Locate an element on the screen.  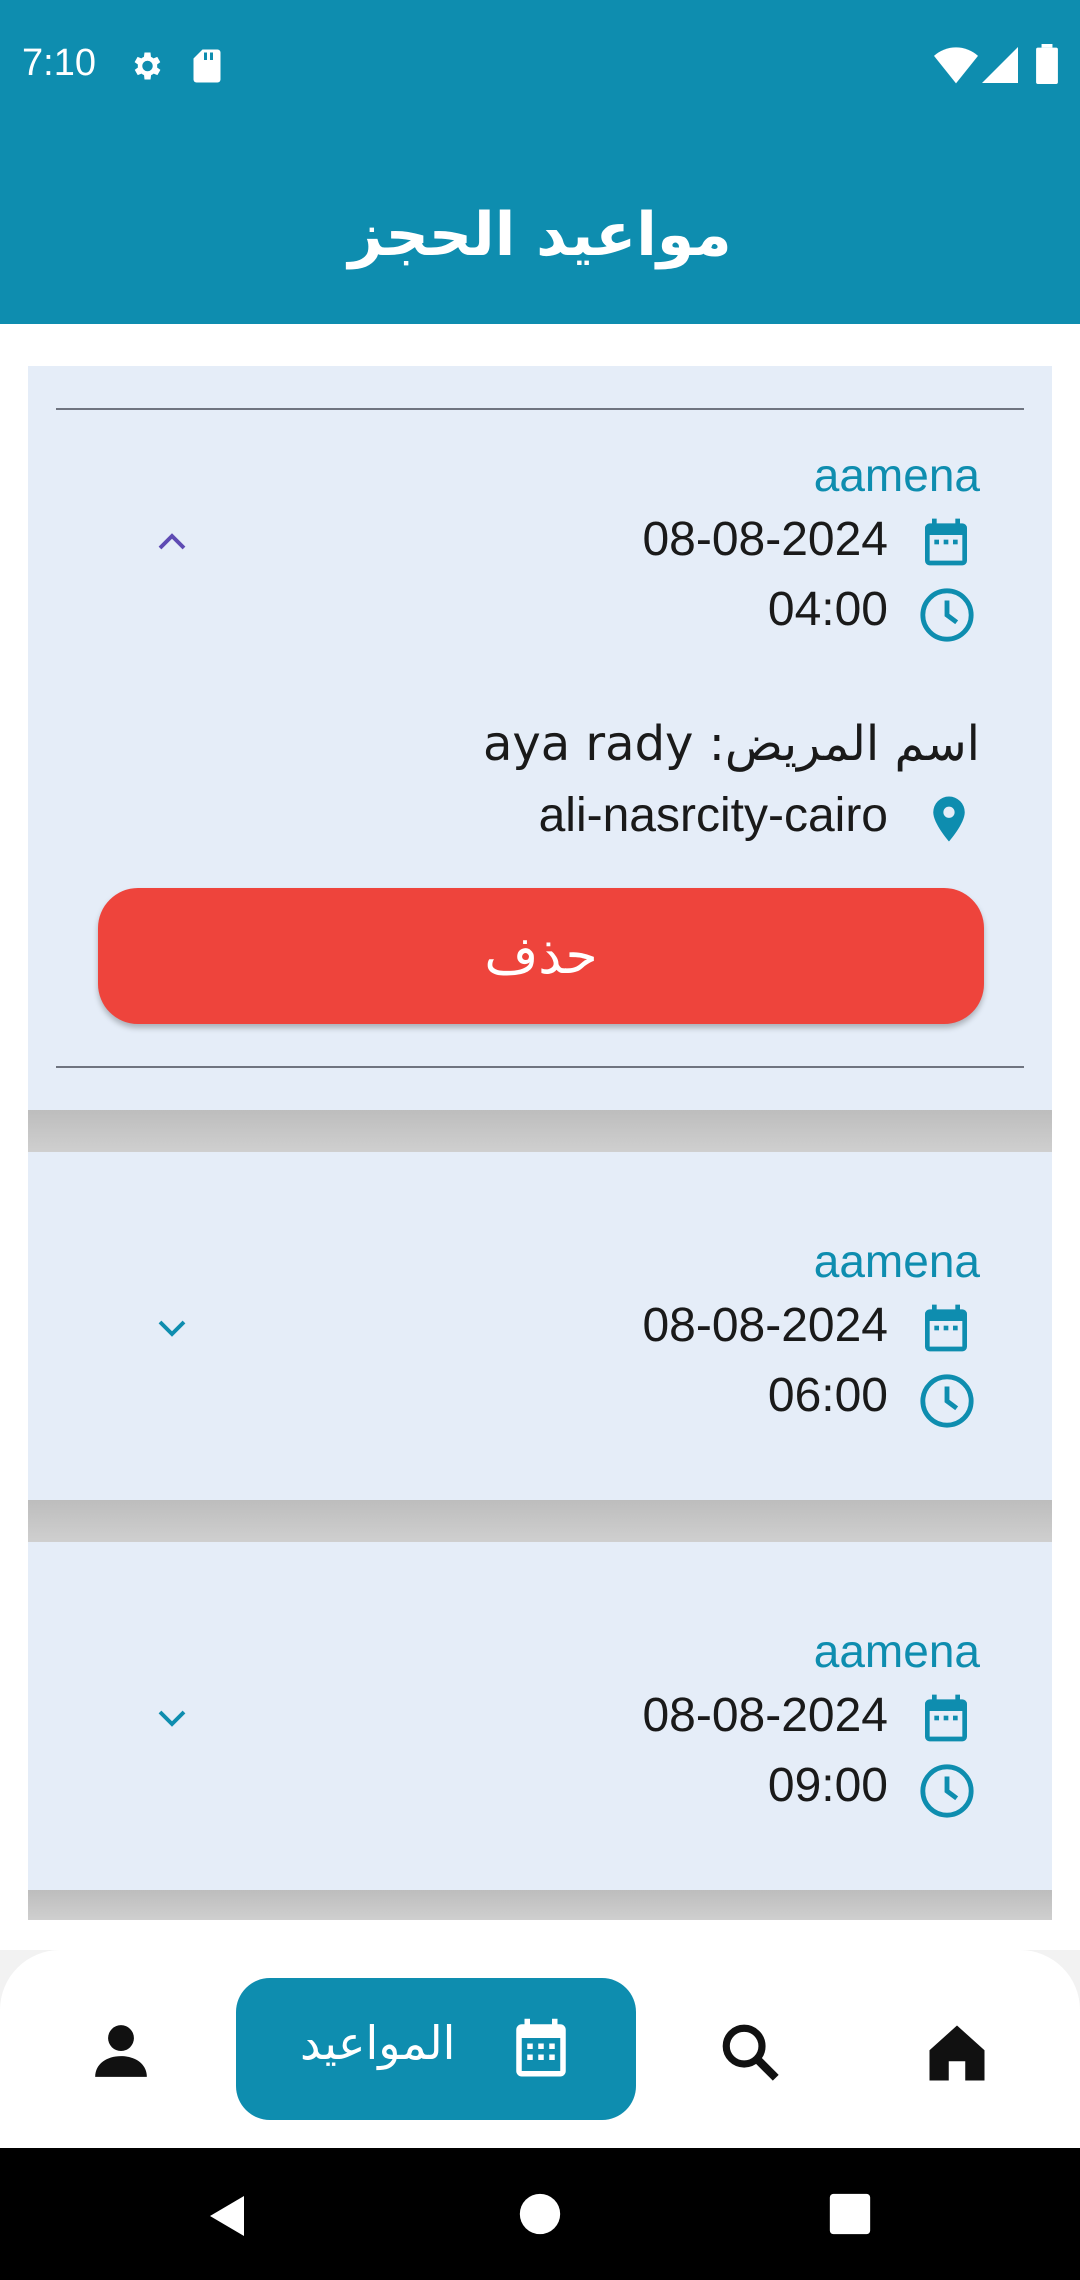
sd-card-icon is located at coordinates (207, 66).